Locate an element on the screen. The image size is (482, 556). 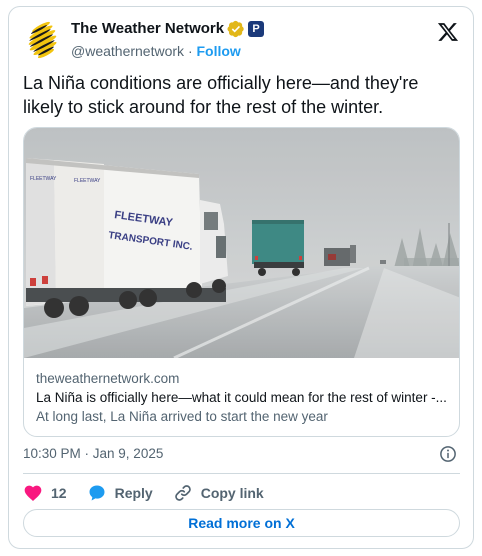
read-more-button: Read more on X is located at coordinates (241, 523).